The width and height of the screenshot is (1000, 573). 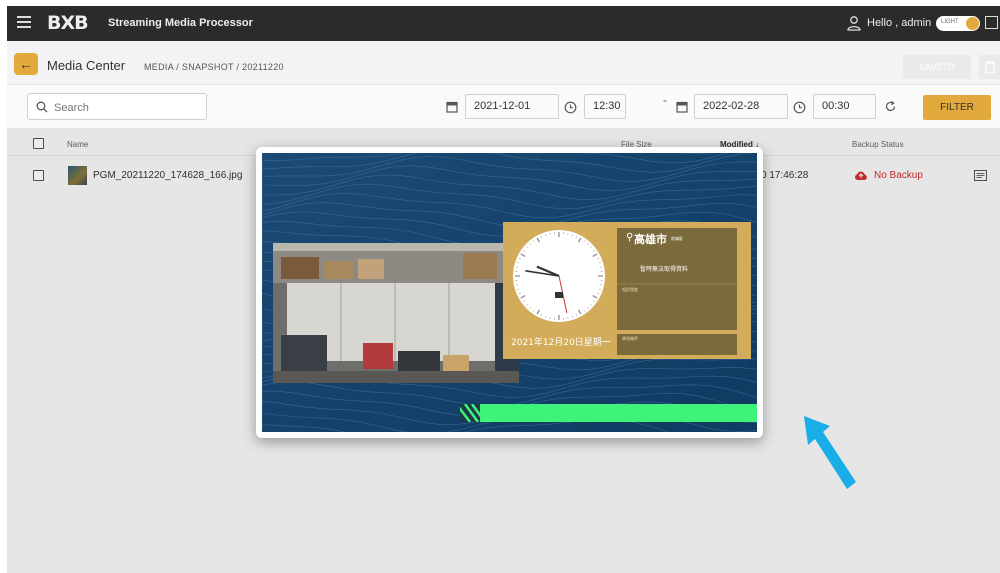 I want to click on refresh-icon, so click(x=890, y=106).